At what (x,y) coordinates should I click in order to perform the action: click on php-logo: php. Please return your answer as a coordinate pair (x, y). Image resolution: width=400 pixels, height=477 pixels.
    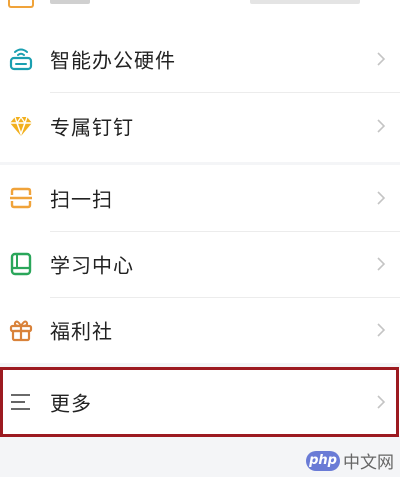
    Looking at the image, I should click on (323, 460).